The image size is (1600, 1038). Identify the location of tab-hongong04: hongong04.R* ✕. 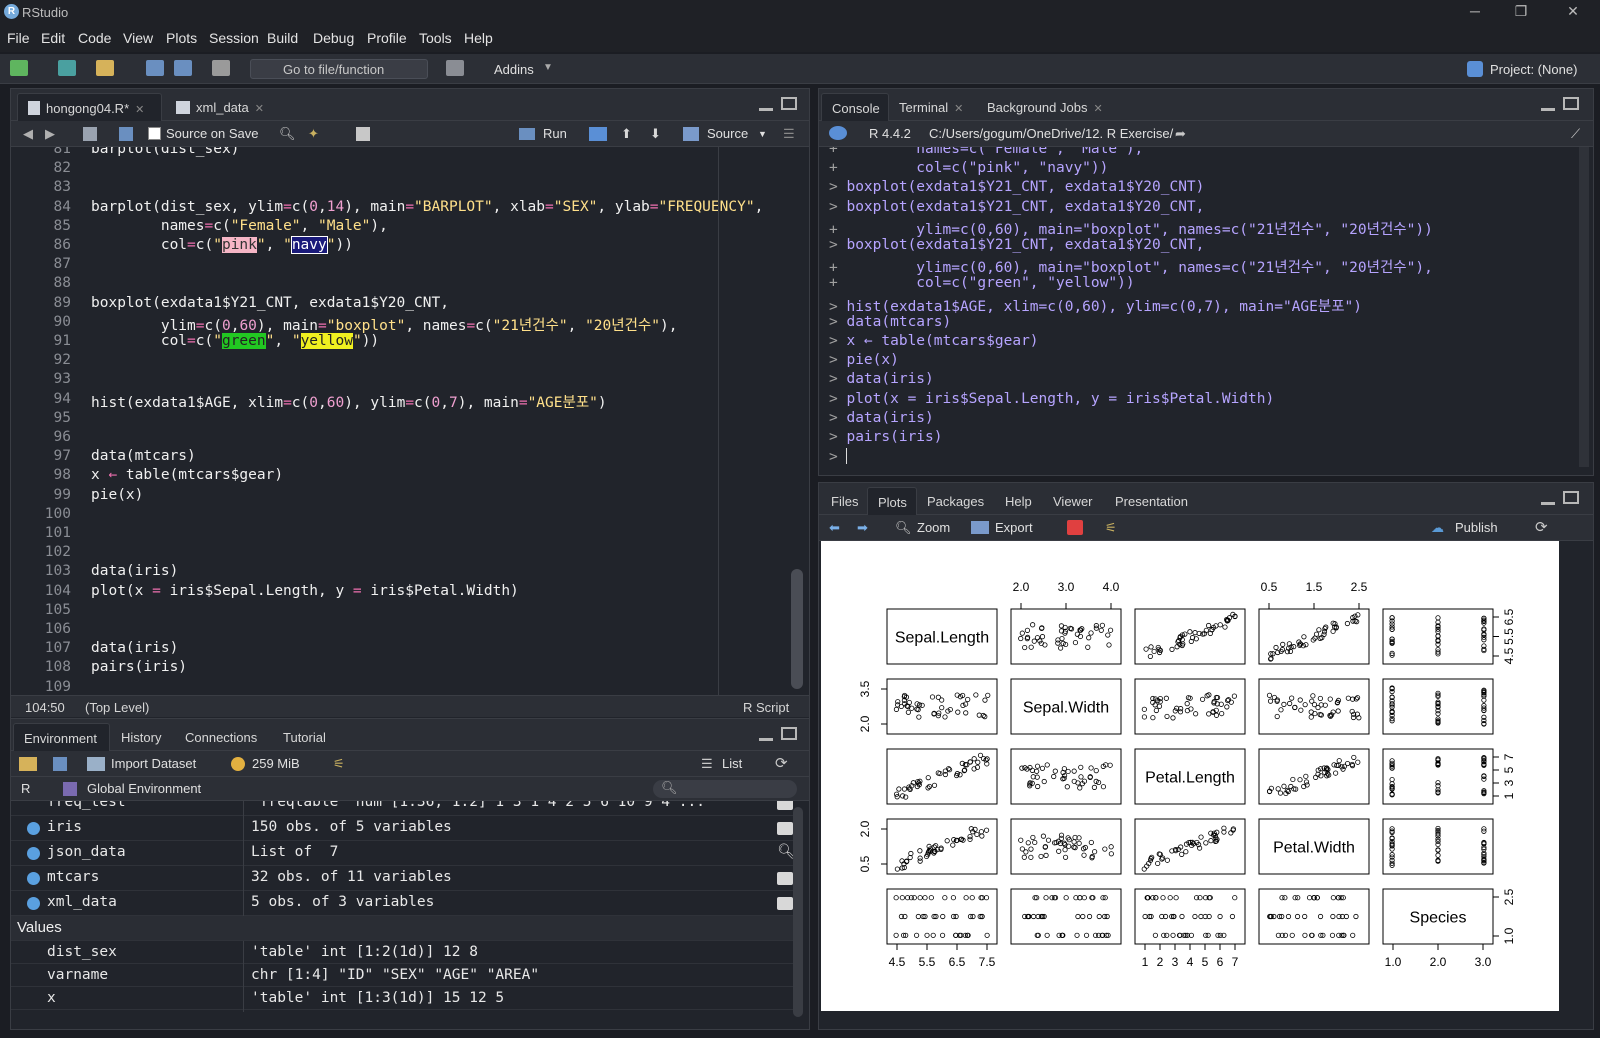
(89, 107).